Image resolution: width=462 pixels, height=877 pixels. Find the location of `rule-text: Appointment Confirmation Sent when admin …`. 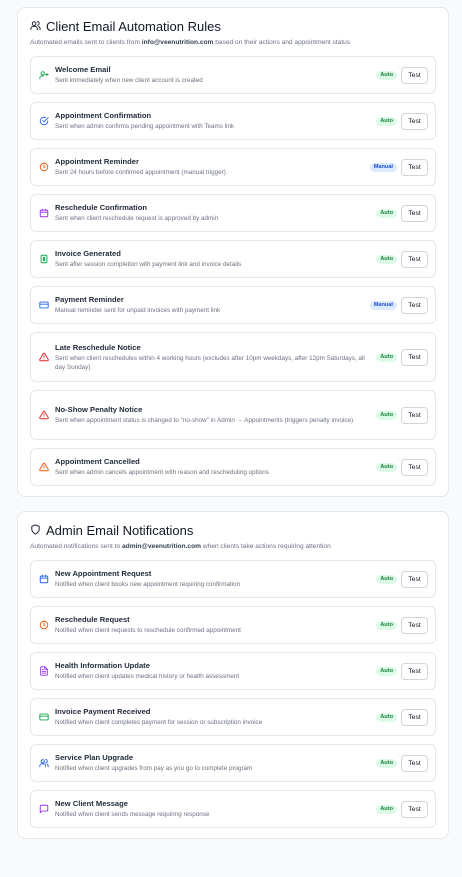

rule-text: Appointment Confirmation Sent when admin … is located at coordinates (212, 121).